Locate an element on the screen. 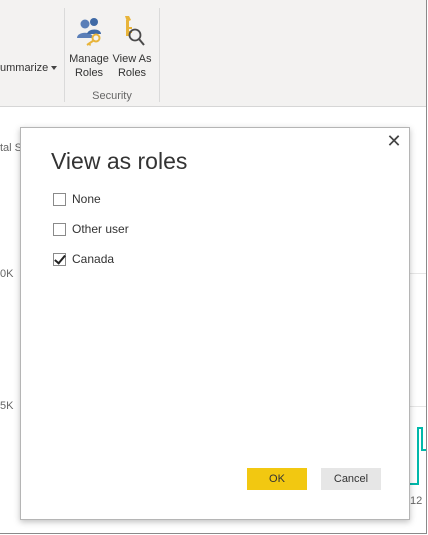 This screenshot has height=535, width=428. role-label: None is located at coordinates (86, 199).